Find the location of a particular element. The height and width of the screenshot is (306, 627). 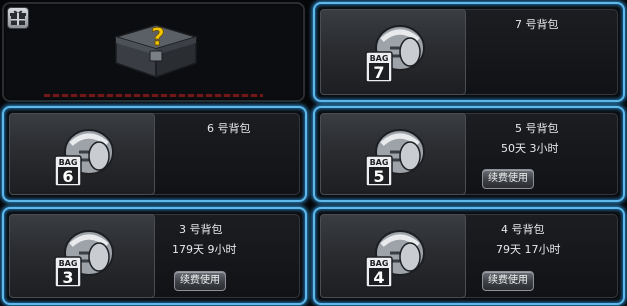

bag-icon-frame: BAG 3 is located at coordinates (82, 256).